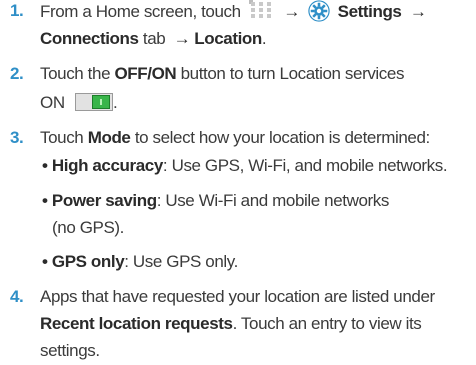 The image size is (476, 365). I want to click on on-toggle-icon, so click(94, 102).